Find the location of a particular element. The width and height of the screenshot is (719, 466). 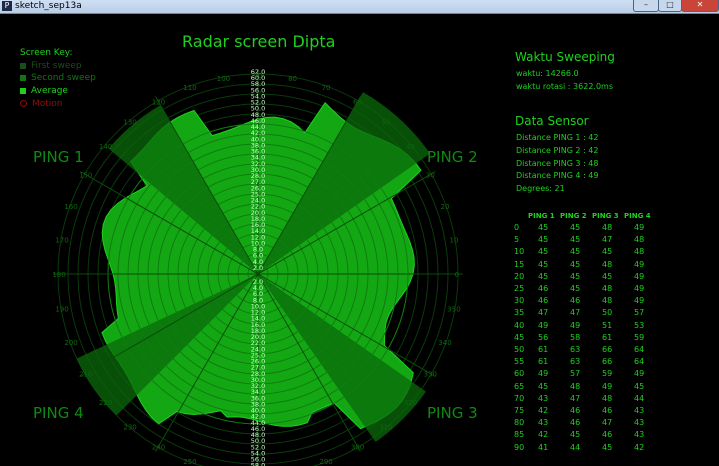

key-label: First sweep is located at coordinates (56, 66).